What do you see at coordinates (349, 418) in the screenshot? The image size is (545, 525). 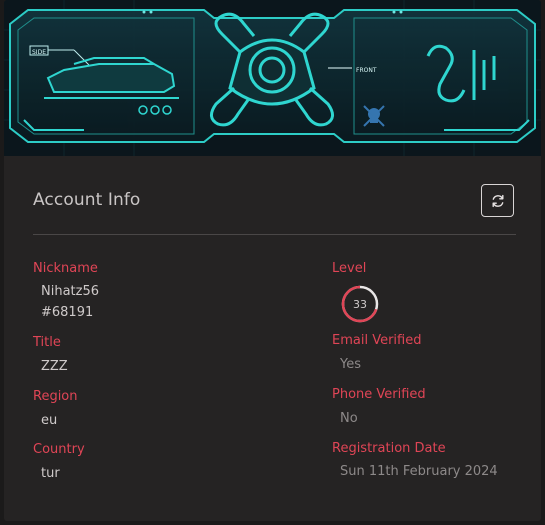 I see `phone-verified-value: No` at bounding box center [349, 418].